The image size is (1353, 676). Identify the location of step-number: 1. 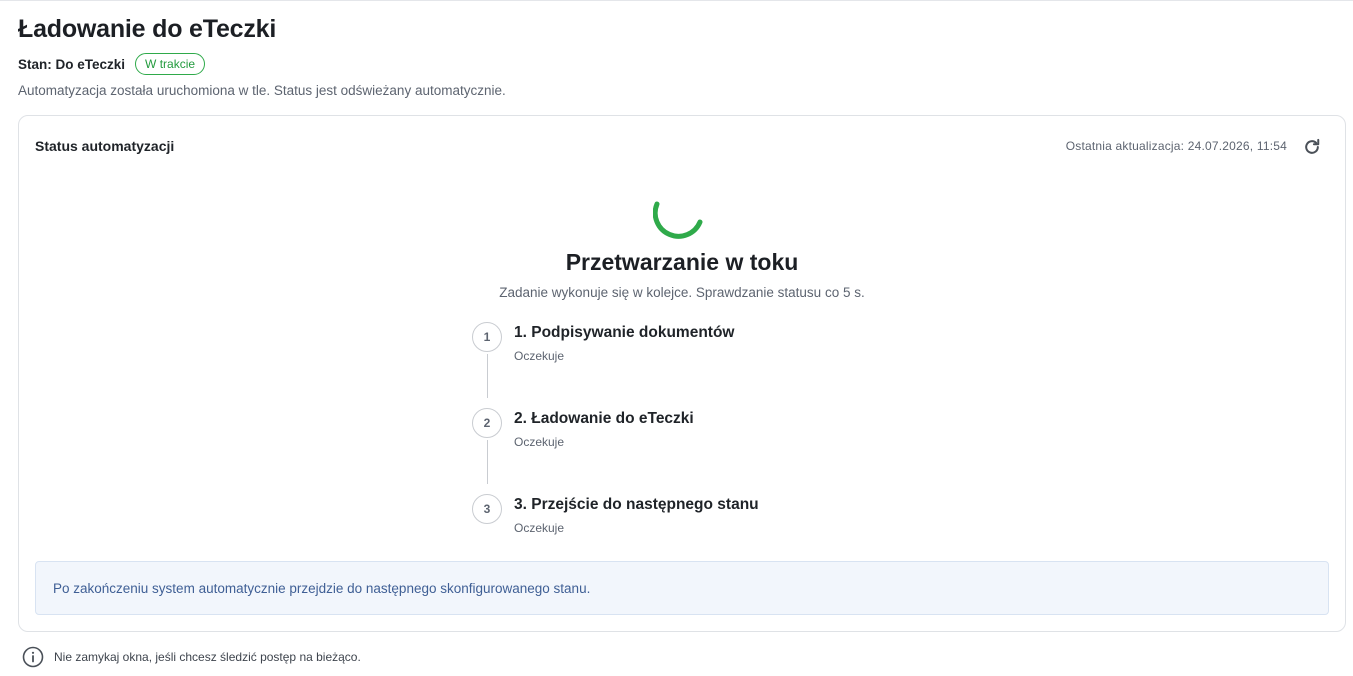
(487, 337).